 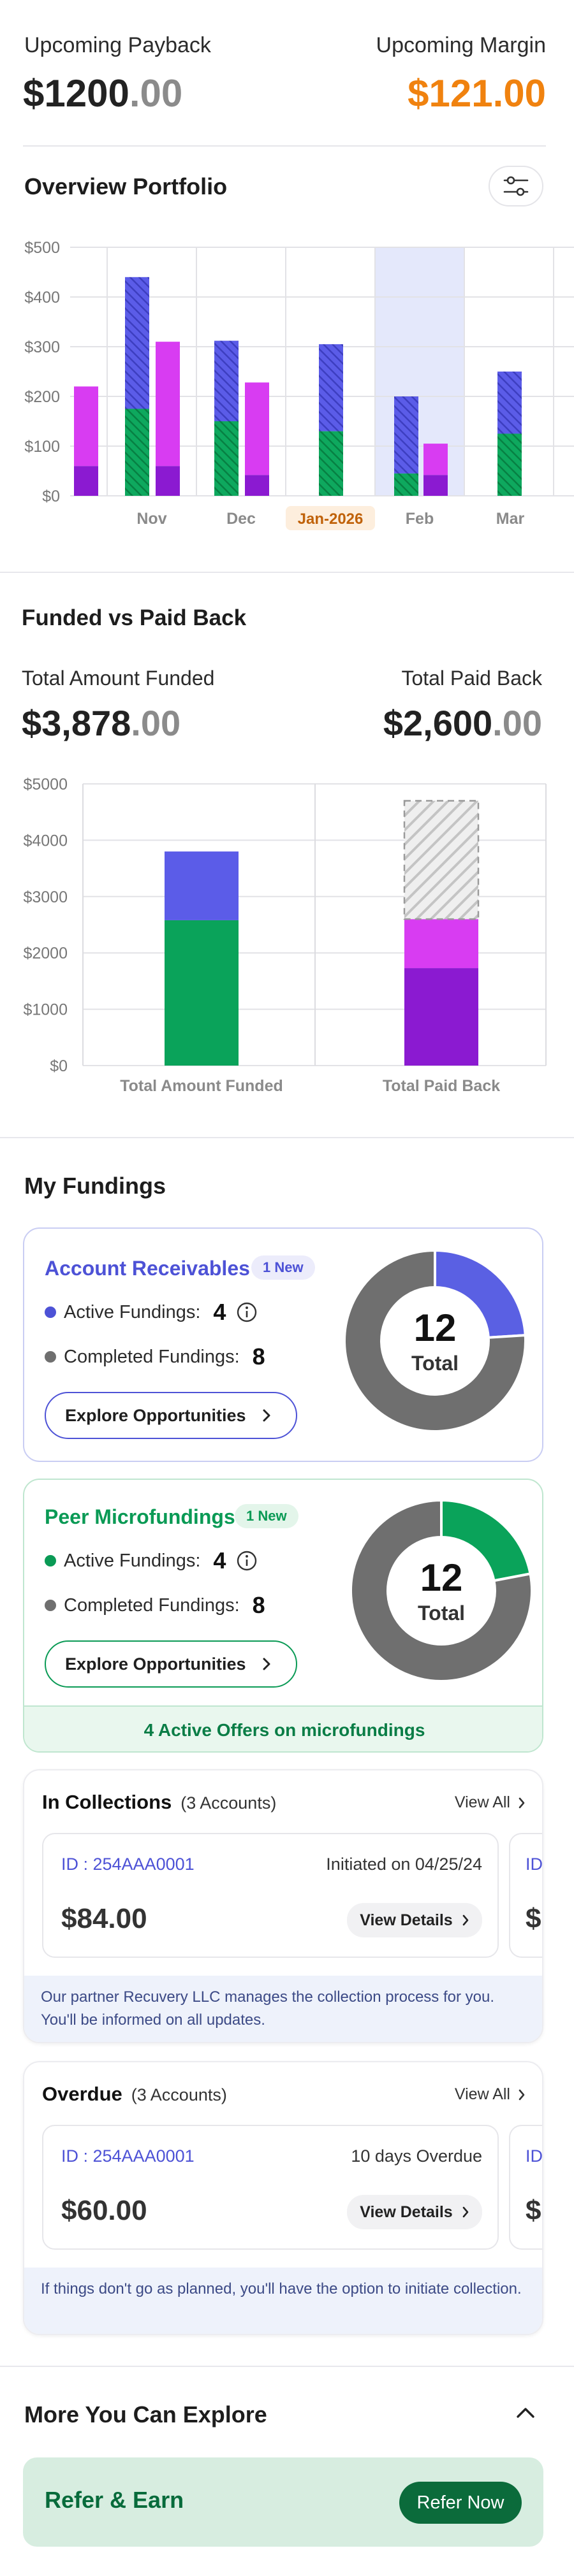 I want to click on overdue-view-details-button: View Details, so click(x=414, y=2212).